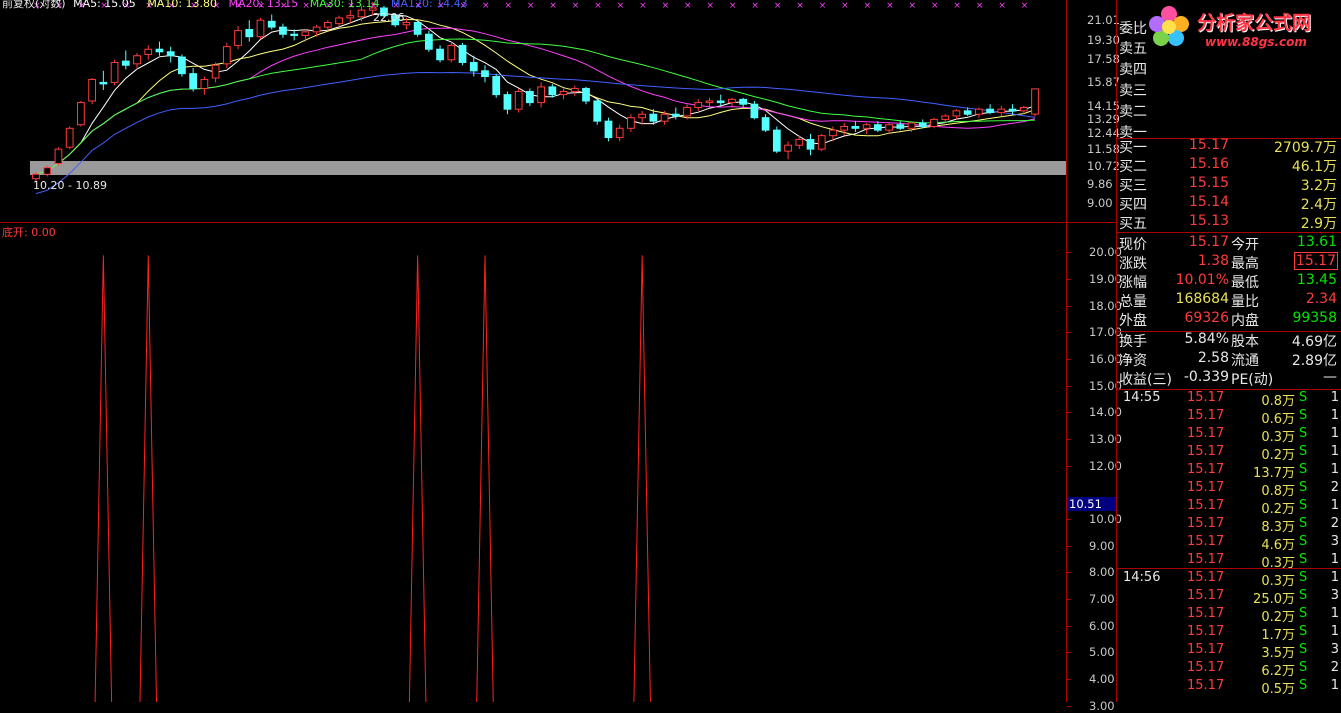 Image resolution: width=1341 pixels, height=713 pixels. What do you see at coordinates (1278, 653) in the screenshot?
I see `trade-volume: 3.5万` at bounding box center [1278, 653].